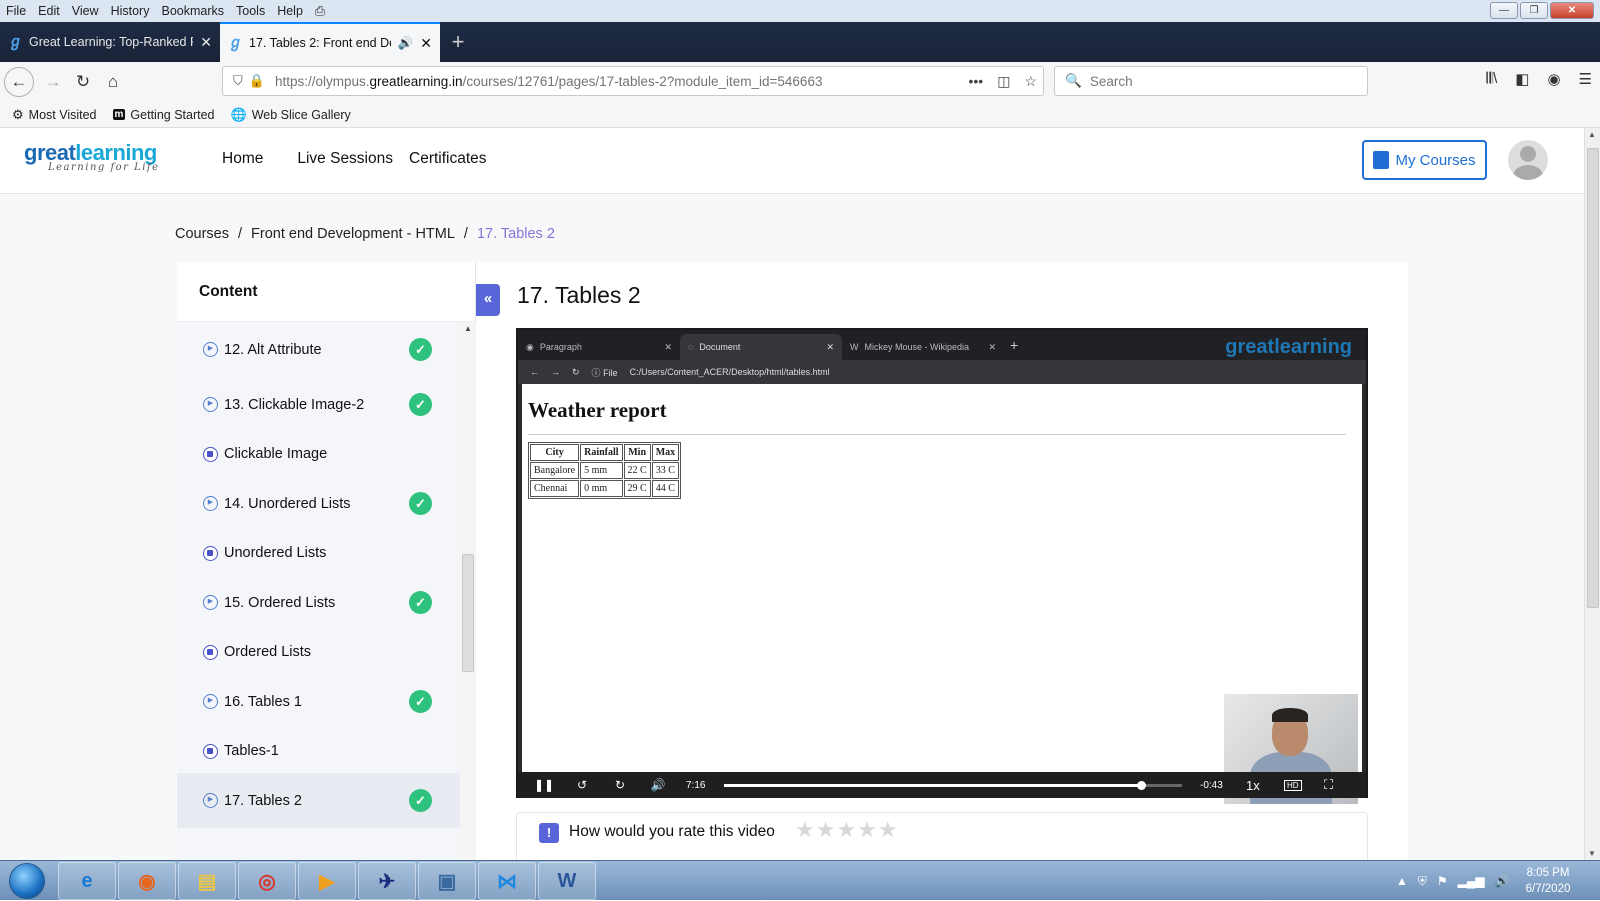 This screenshot has width=1600, height=901. I want to click on account-icon: ◉, so click(1553, 79).